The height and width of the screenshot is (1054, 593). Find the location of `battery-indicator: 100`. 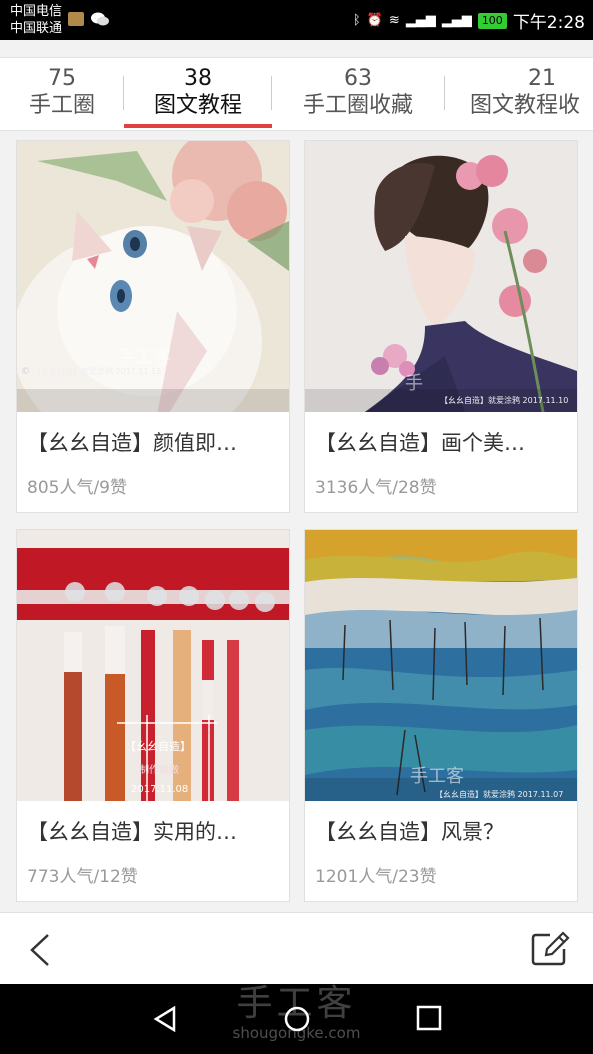

battery-indicator: 100 is located at coordinates (492, 20).